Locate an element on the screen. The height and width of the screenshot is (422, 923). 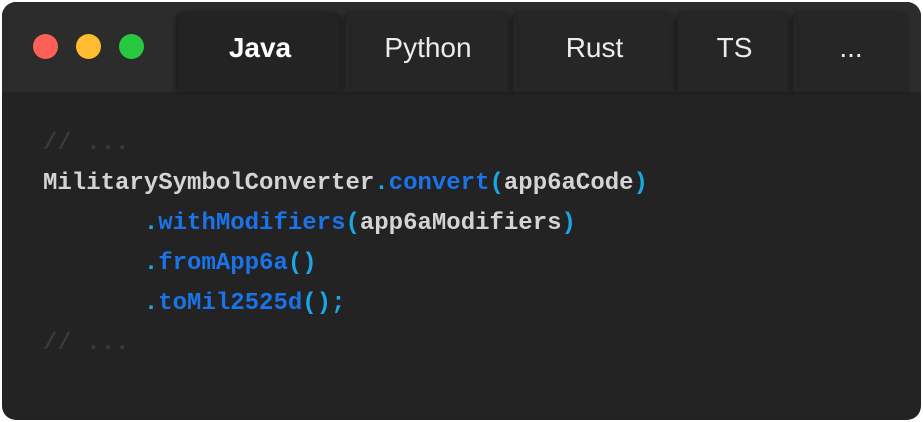
code-line: .withModifiers(app6aModifiers) is located at coordinates (345, 224).